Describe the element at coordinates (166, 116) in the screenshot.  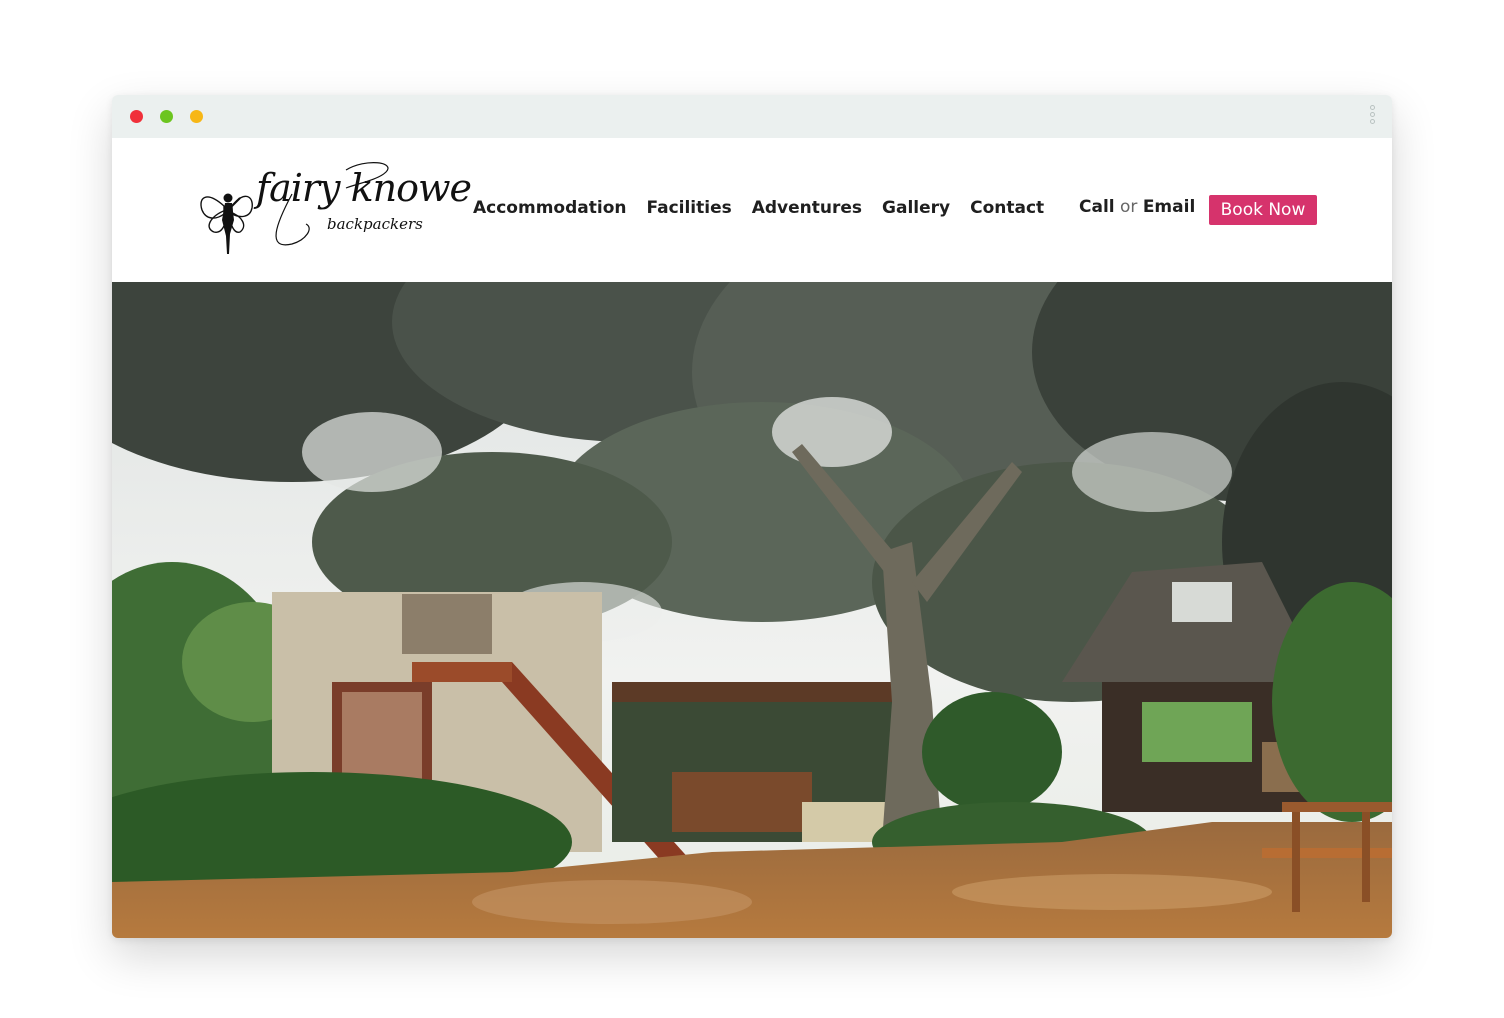
I see `minimize-window-button` at that location.